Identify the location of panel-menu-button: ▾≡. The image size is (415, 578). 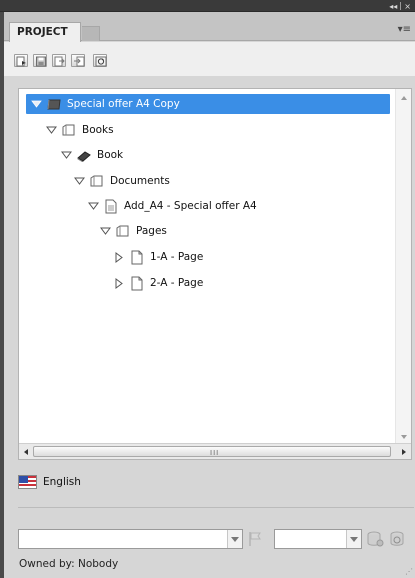
(404, 30).